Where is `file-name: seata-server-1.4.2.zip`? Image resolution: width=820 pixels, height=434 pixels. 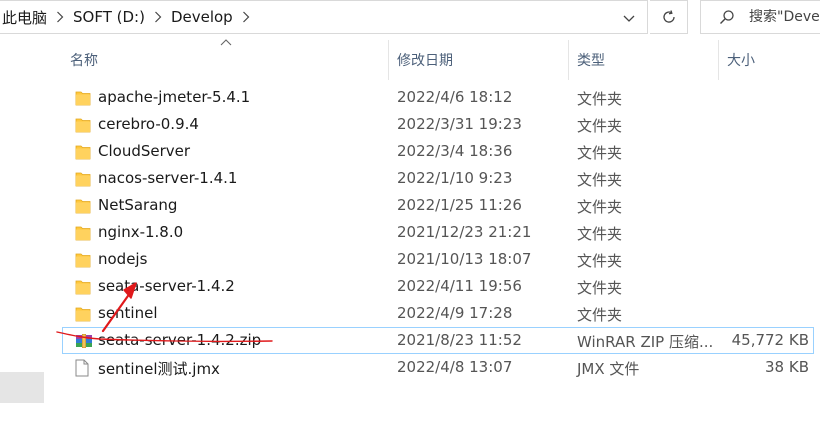
file-name: seata-server-1.4.2.zip is located at coordinates (180, 340).